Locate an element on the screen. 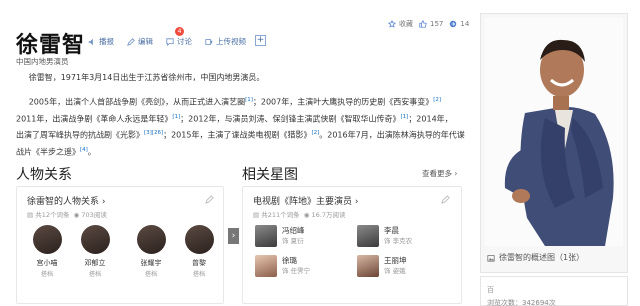 This screenshot has width=640, height=306. career-text: 出演了周军峰执导的抗战剧《光影》 is located at coordinates (80, 135).